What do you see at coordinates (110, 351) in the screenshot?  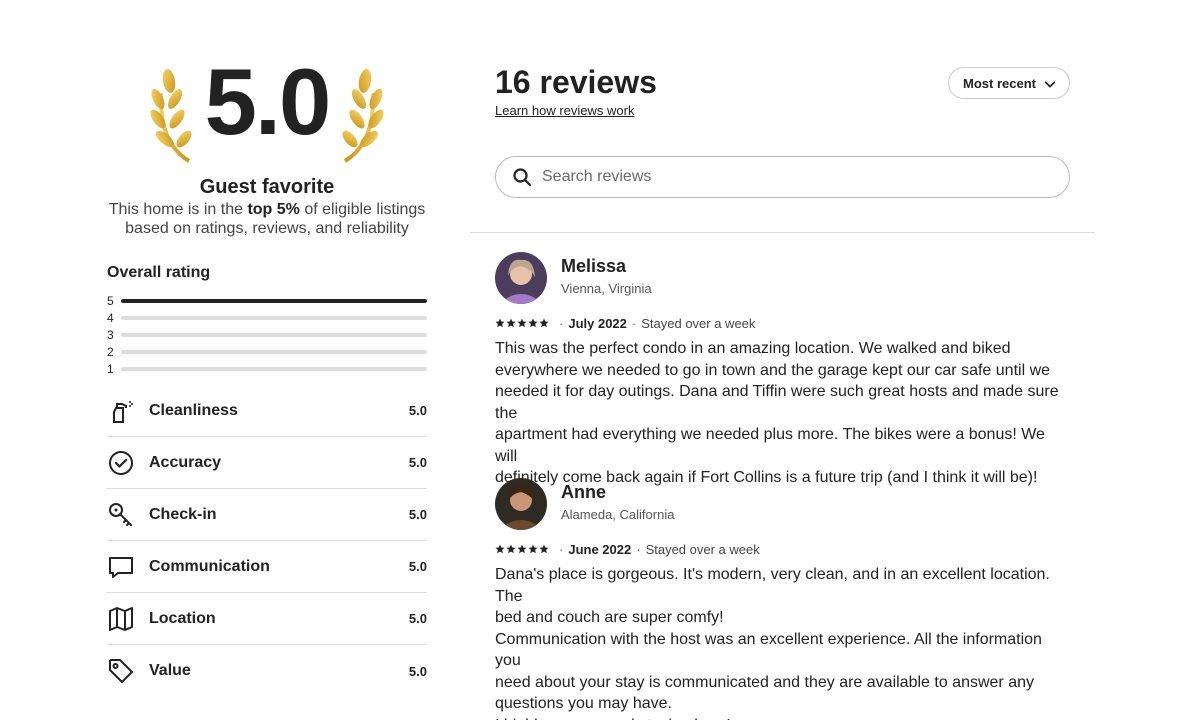 I see `rating-row-label: 2` at bounding box center [110, 351].